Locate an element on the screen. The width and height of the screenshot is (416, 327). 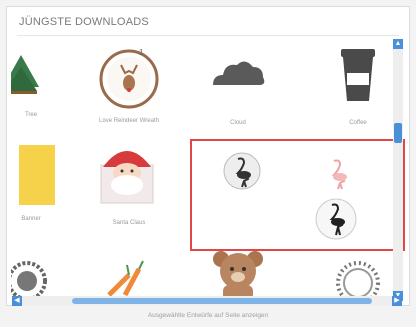
design-tile-coffee-cup: Coffee is located at coordinates (358, 84).